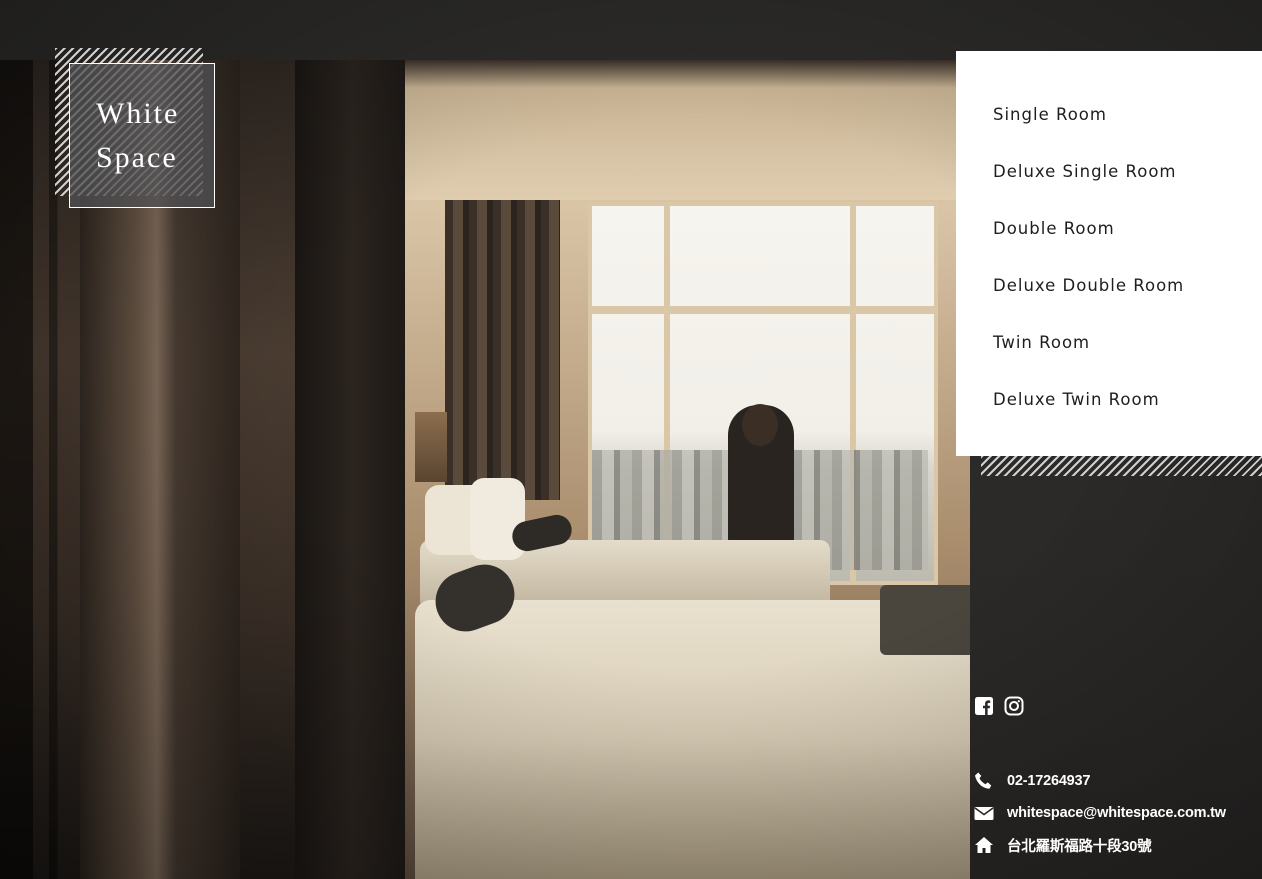 The image size is (1262, 879). What do you see at coordinates (1048, 781) in the screenshot?
I see `phone-number: 02-17264937` at bounding box center [1048, 781].